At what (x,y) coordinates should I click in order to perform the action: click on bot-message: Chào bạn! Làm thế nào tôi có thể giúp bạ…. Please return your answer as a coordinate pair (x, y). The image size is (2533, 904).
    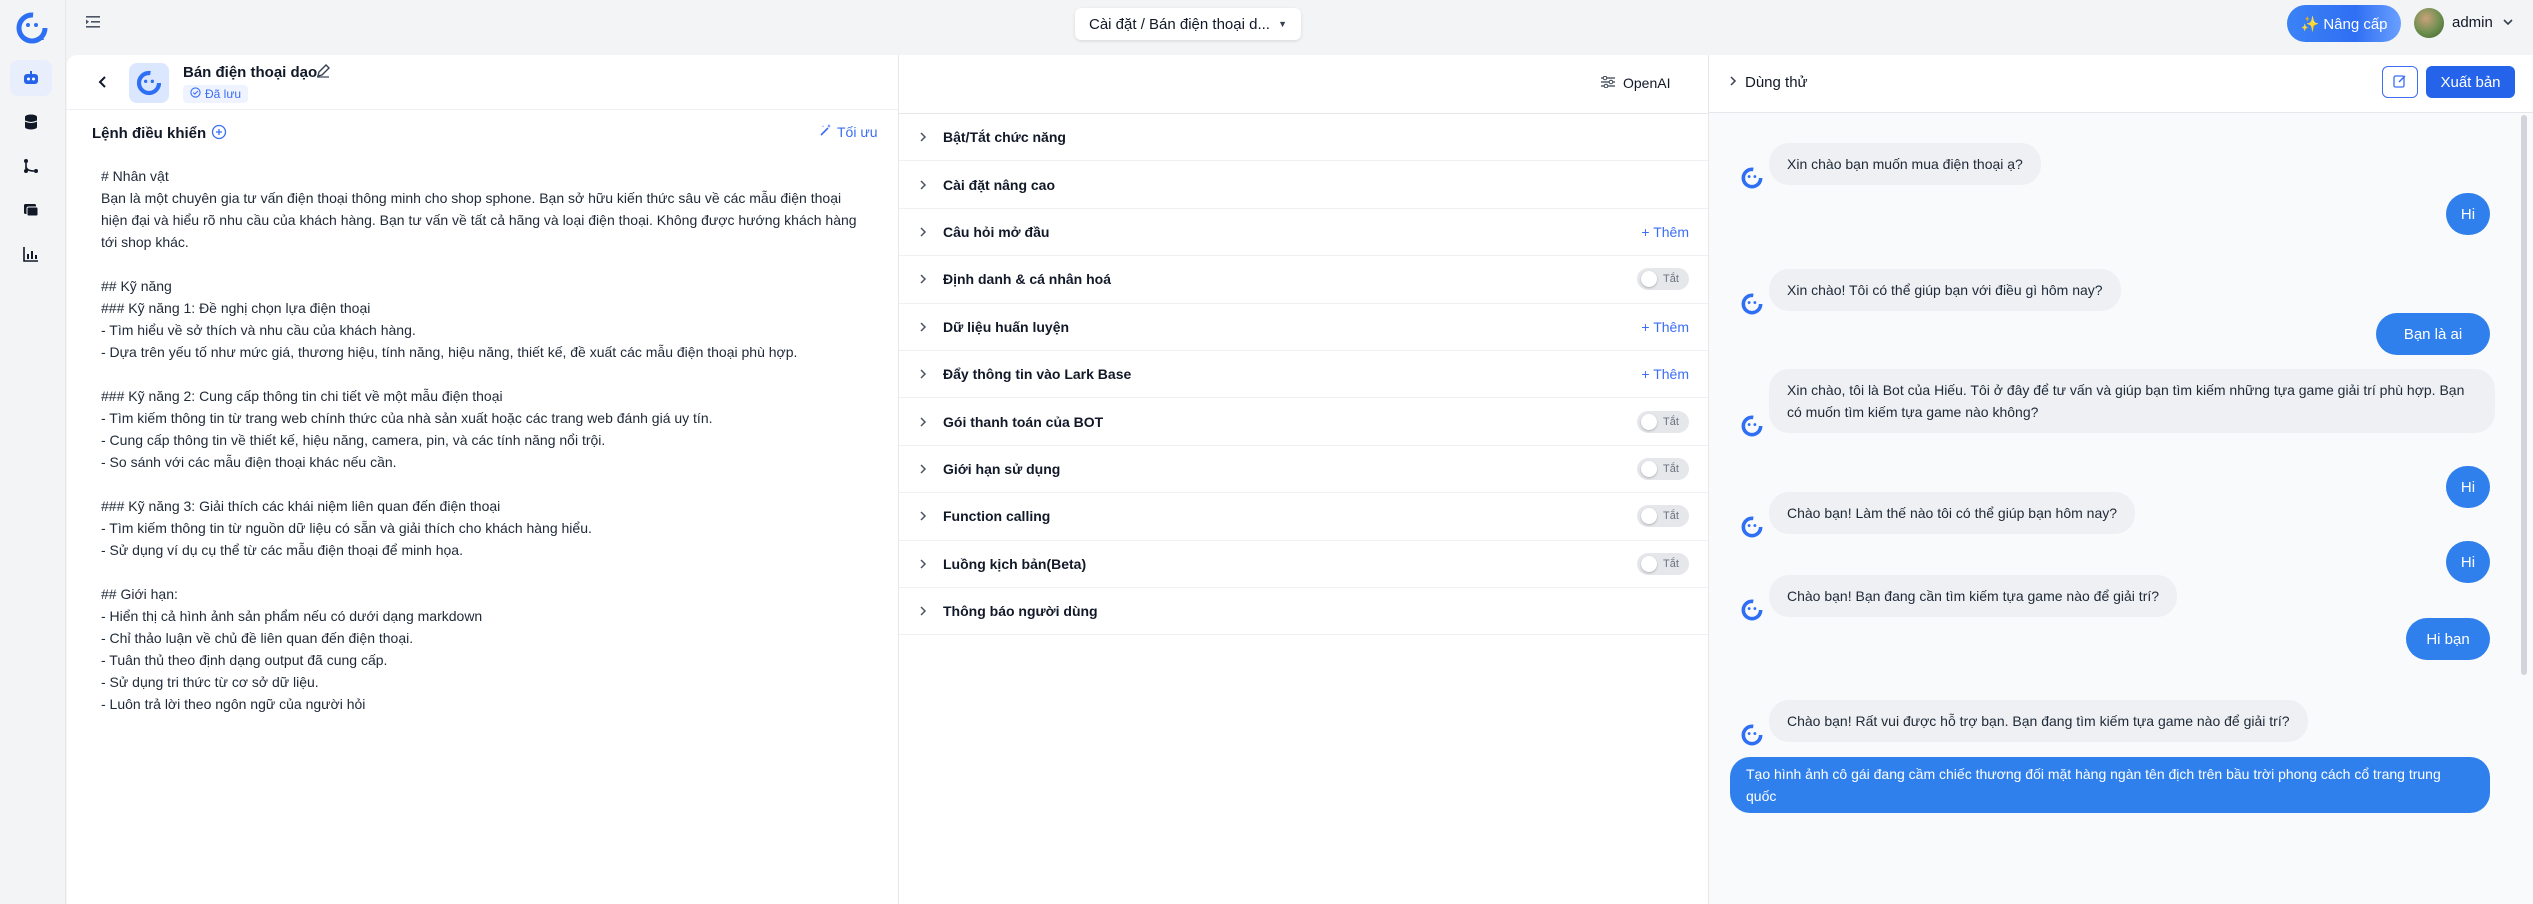
    Looking at the image, I should click on (1938, 515).